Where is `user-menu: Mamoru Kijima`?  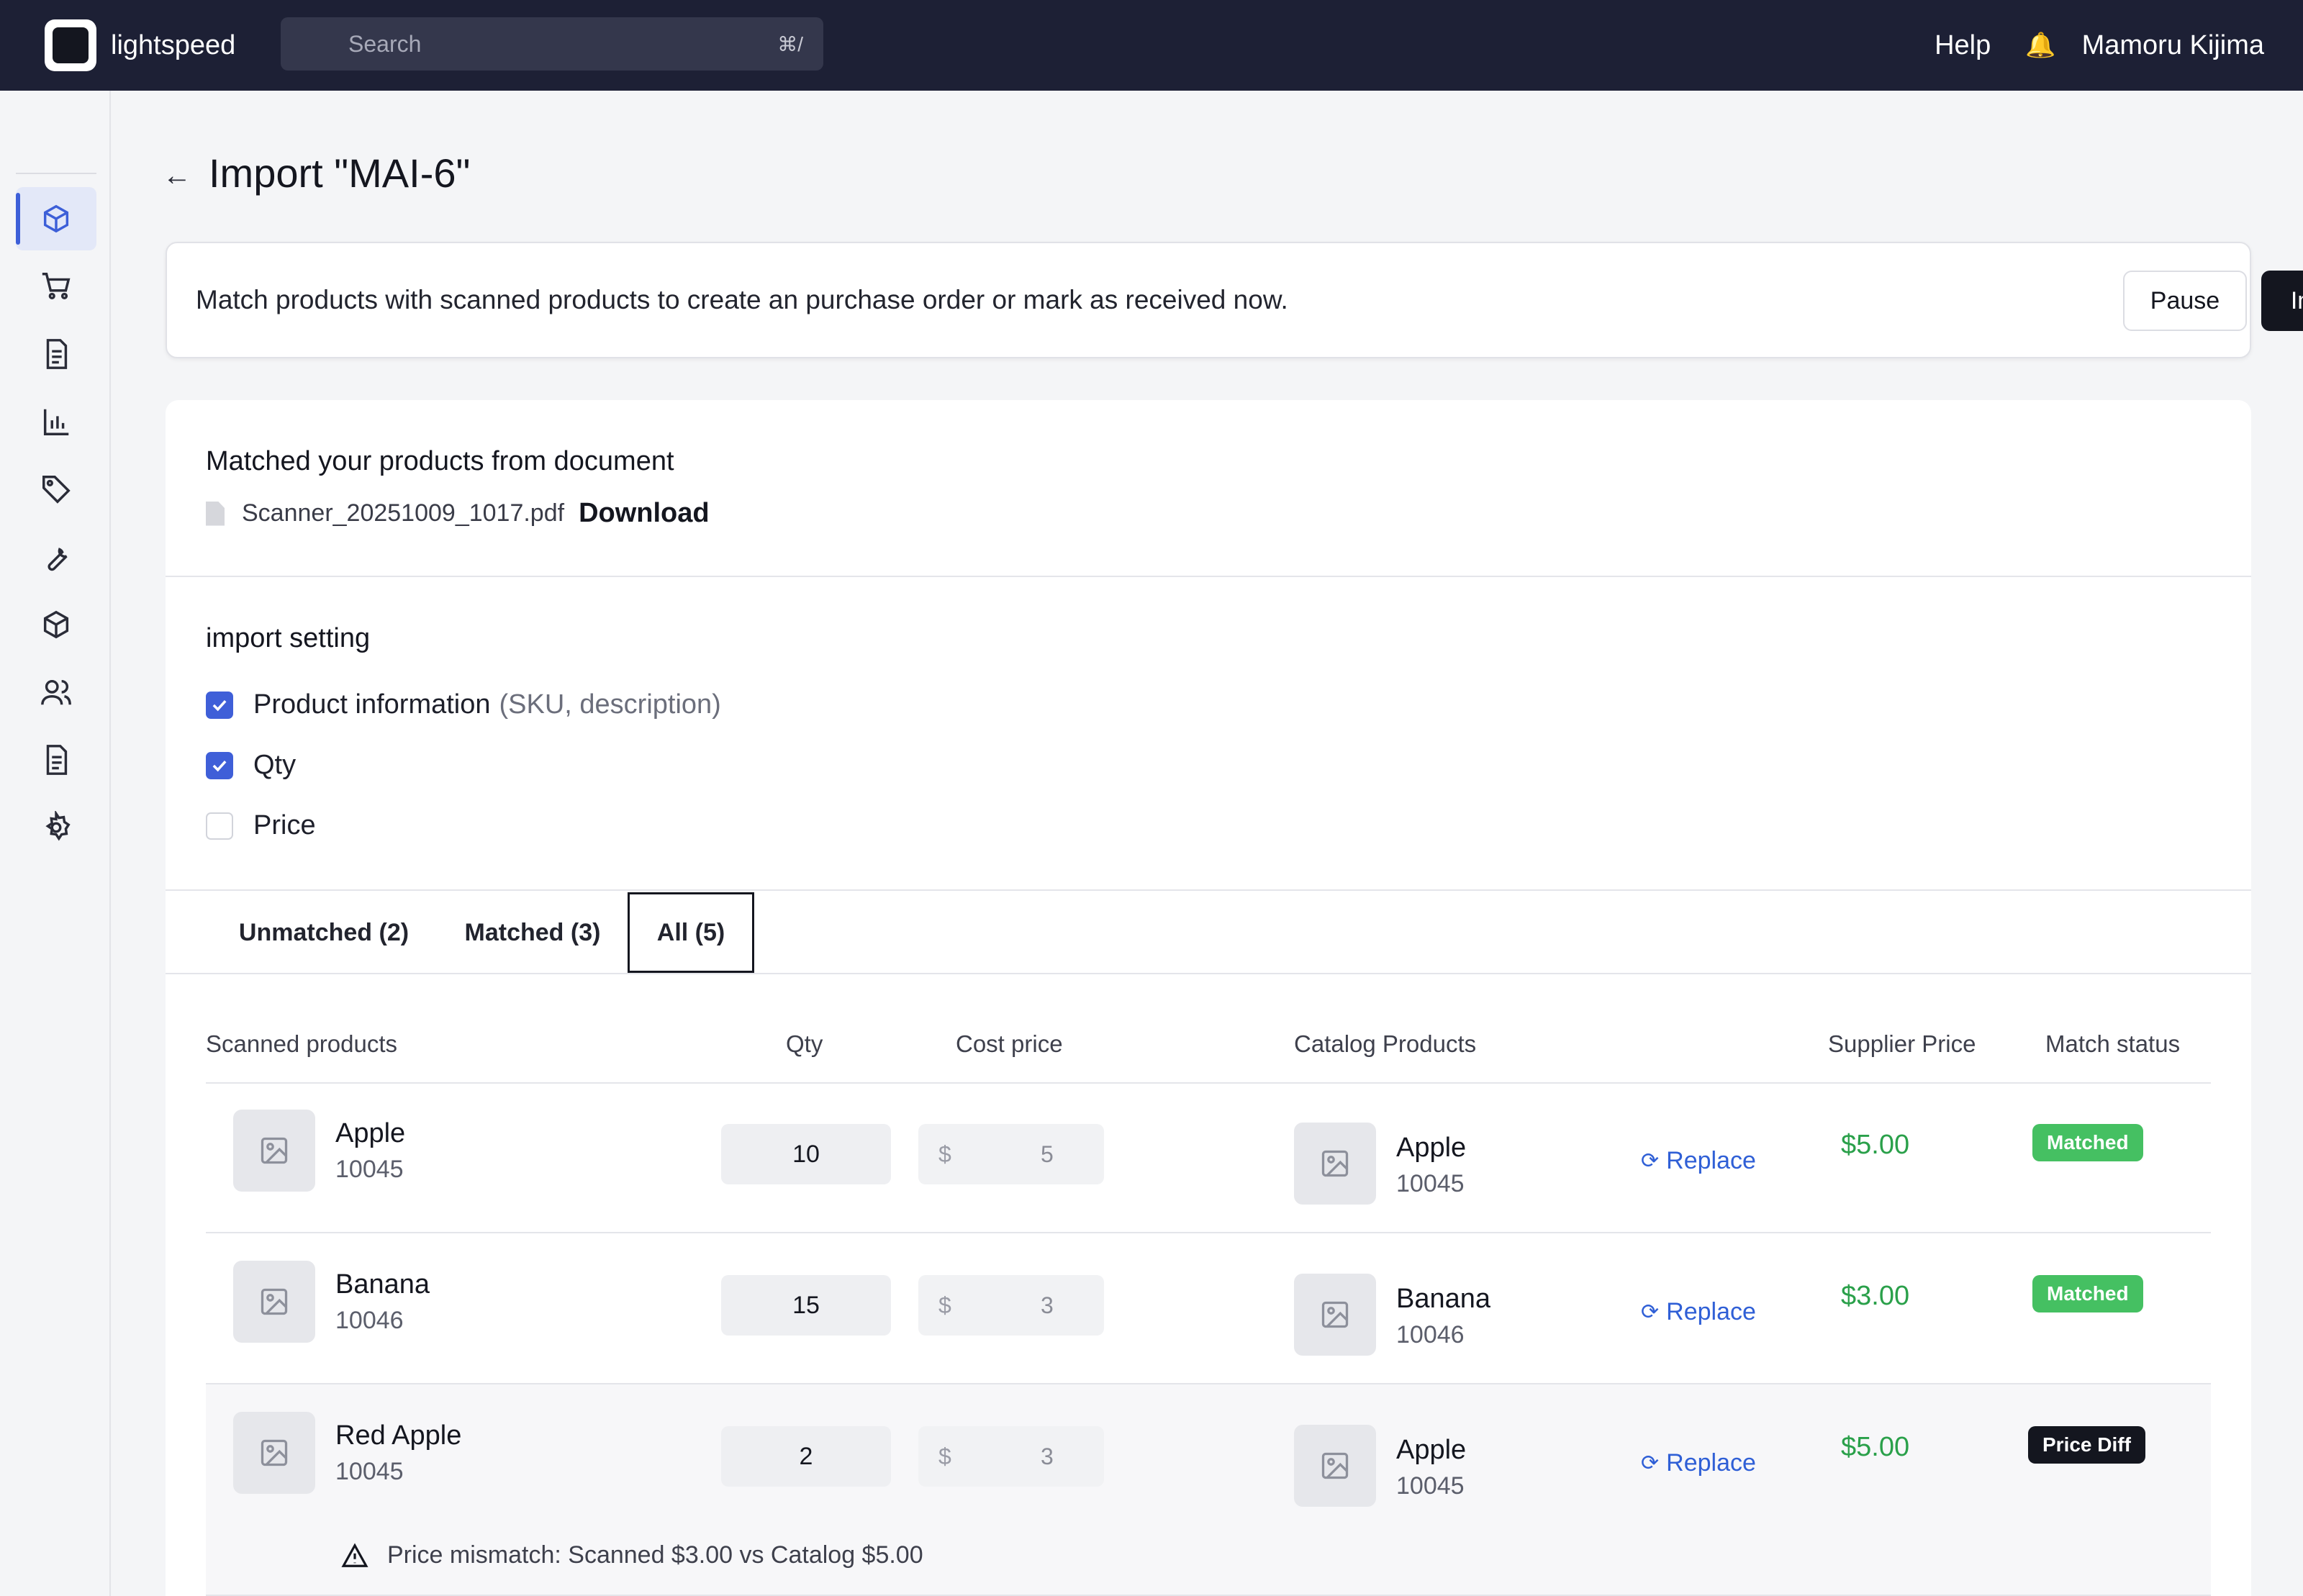
user-menu: Mamoru Kijima is located at coordinates (2173, 45).